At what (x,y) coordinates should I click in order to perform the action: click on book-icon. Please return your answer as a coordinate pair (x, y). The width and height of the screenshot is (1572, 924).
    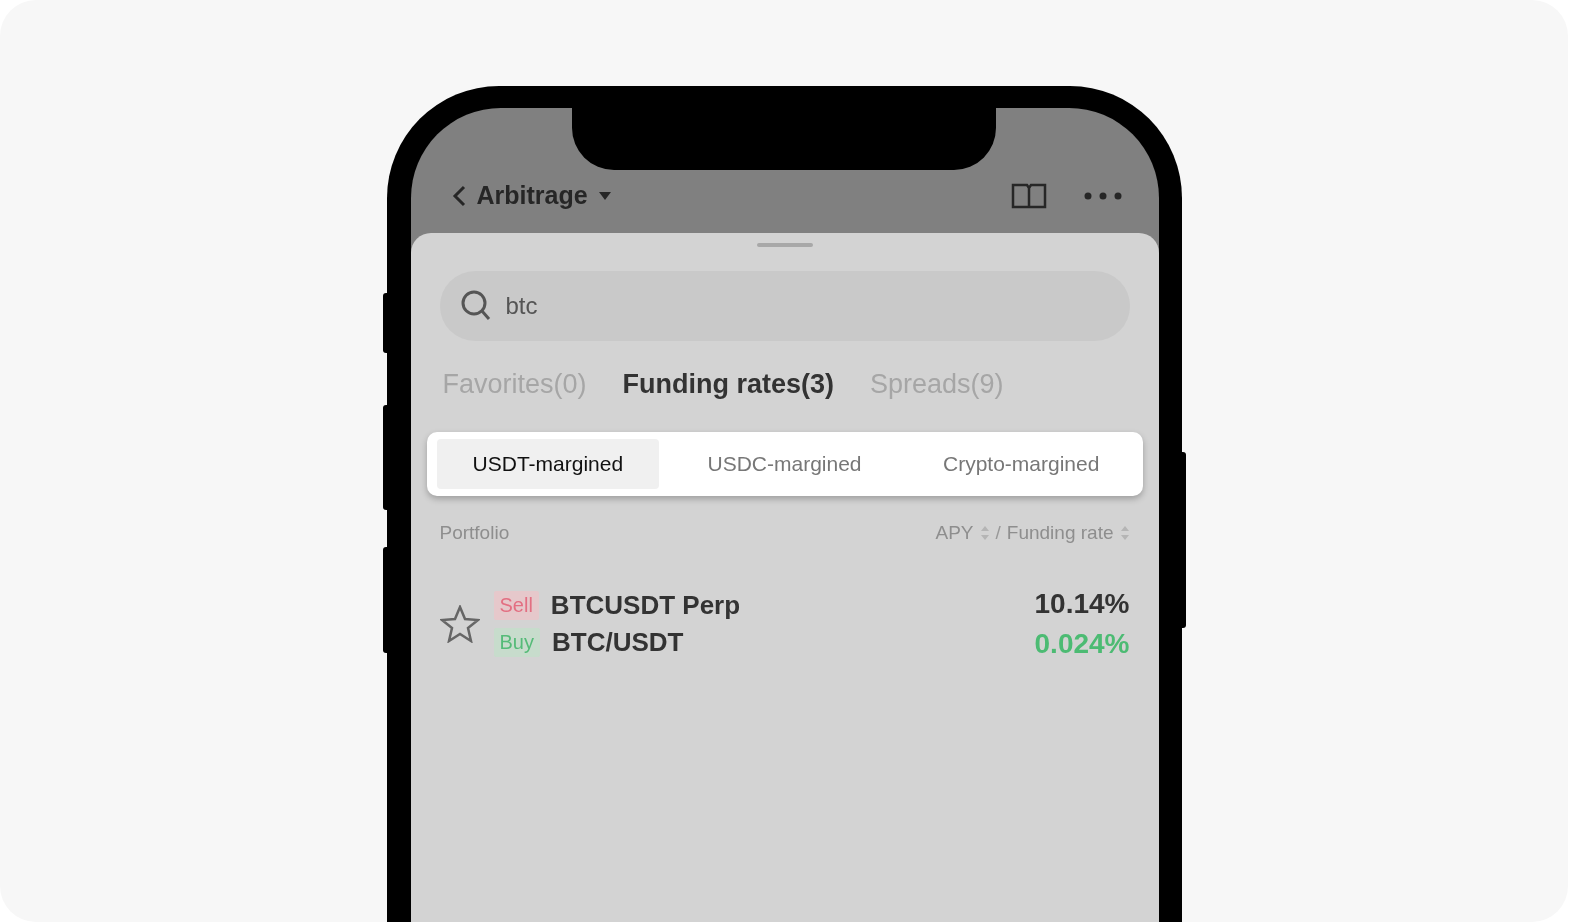
    Looking at the image, I should click on (1028, 195).